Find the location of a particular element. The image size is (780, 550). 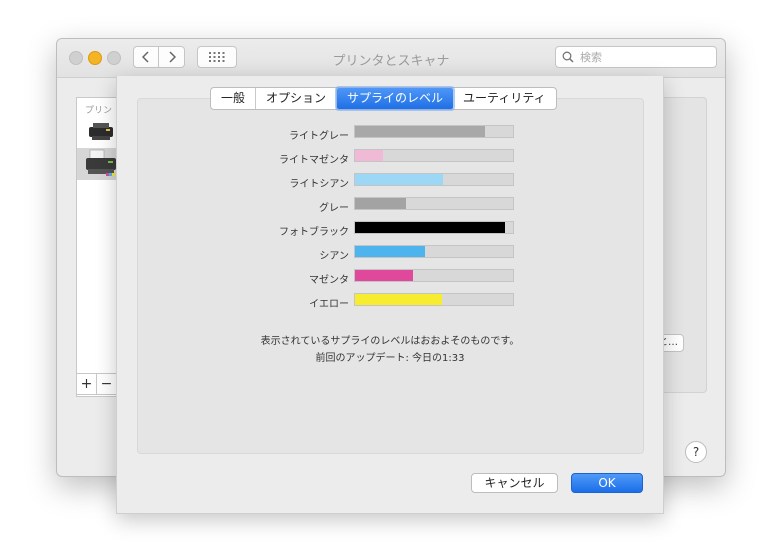

search-field: 検索 is located at coordinates (636, 57).